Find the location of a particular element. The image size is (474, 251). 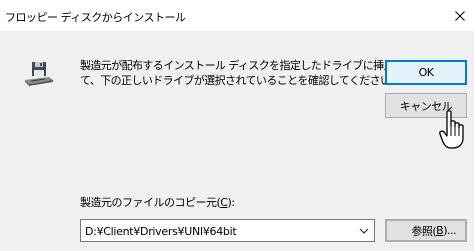

browse-label-access-key: B is located at coordinates (440, 230).